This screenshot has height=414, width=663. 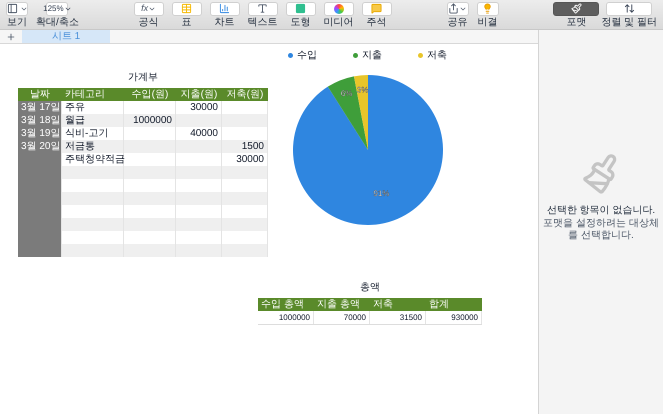 I want to click on legend-label: 저축, so click(x=437, y=56).